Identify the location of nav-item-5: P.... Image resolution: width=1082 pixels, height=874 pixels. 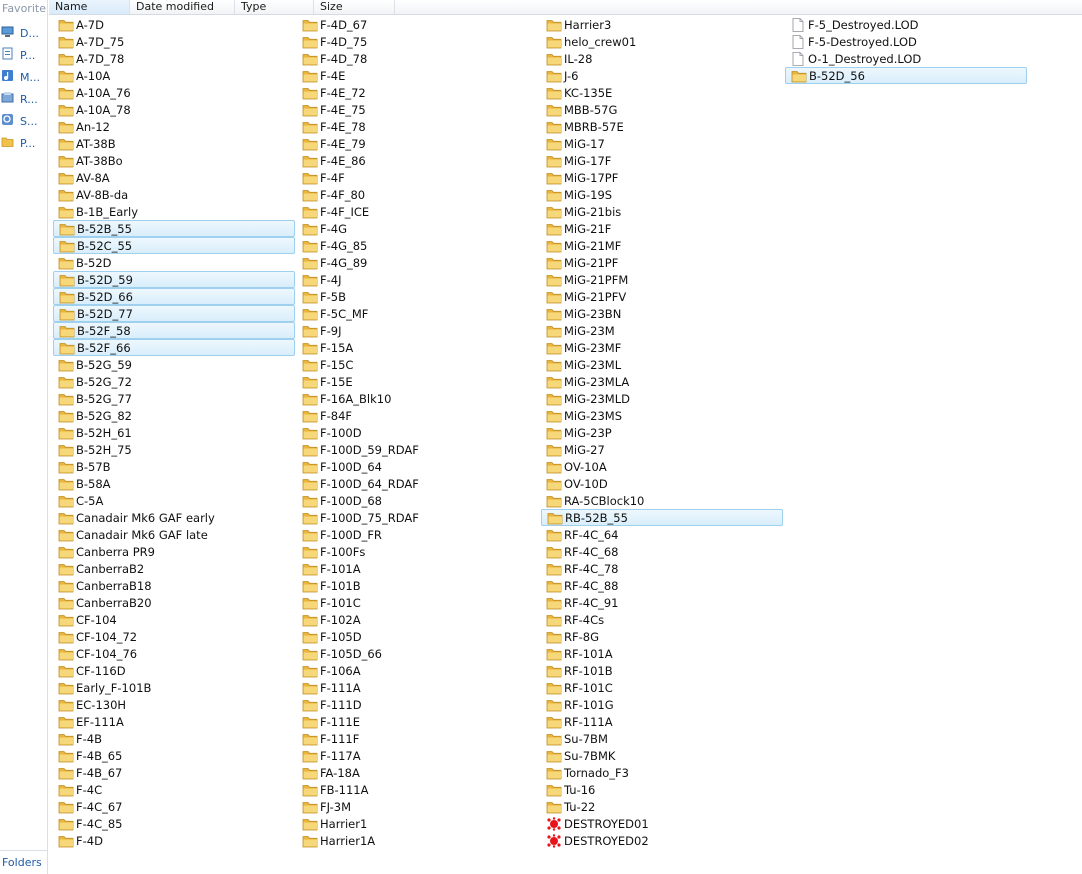
(23, 143).